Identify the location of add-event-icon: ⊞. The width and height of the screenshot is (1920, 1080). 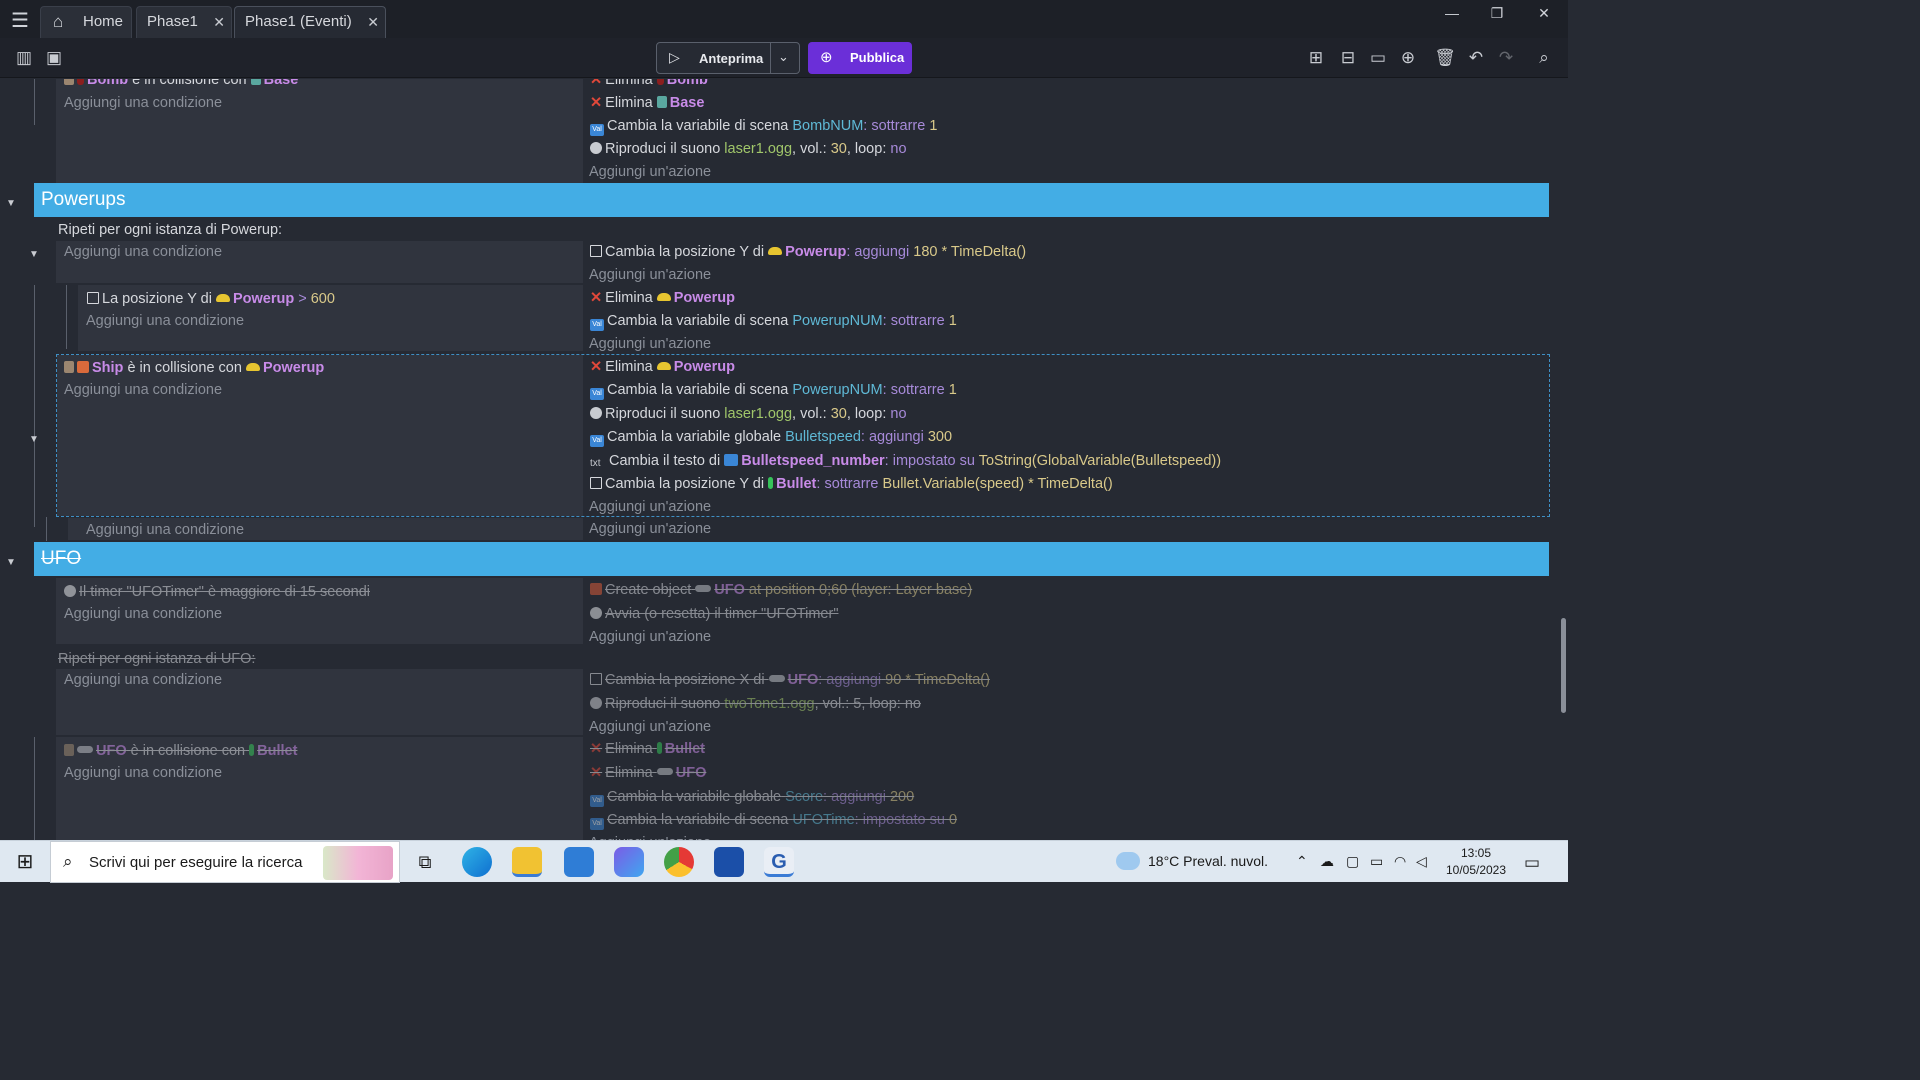
(1316, 58).